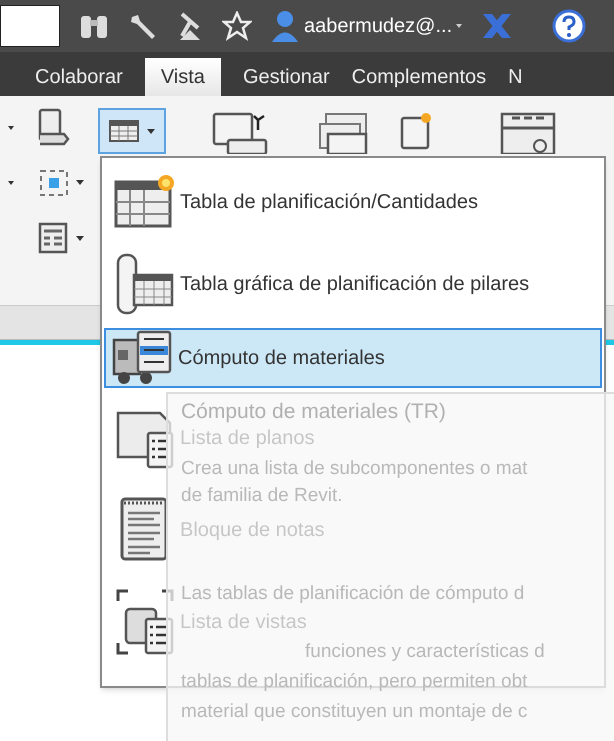  What do you see at coordinates (314, 411) in the screenshot?
I see `tooltip-title: Cómputo de materiales (TR)` at bounding box center [314, 411].